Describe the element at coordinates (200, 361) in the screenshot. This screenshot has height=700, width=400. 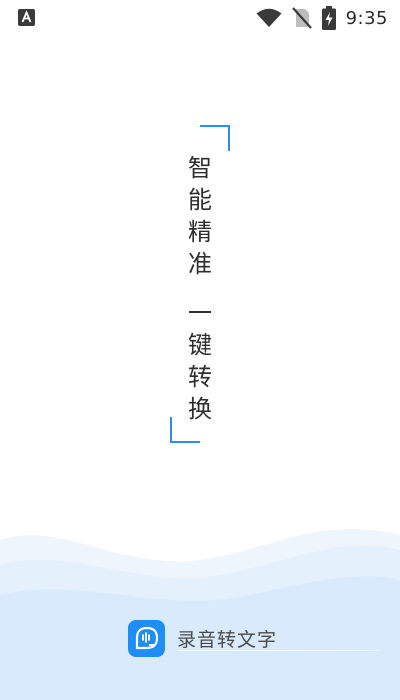
I see `slogan-line-2: 一 键 转 换` at that location.